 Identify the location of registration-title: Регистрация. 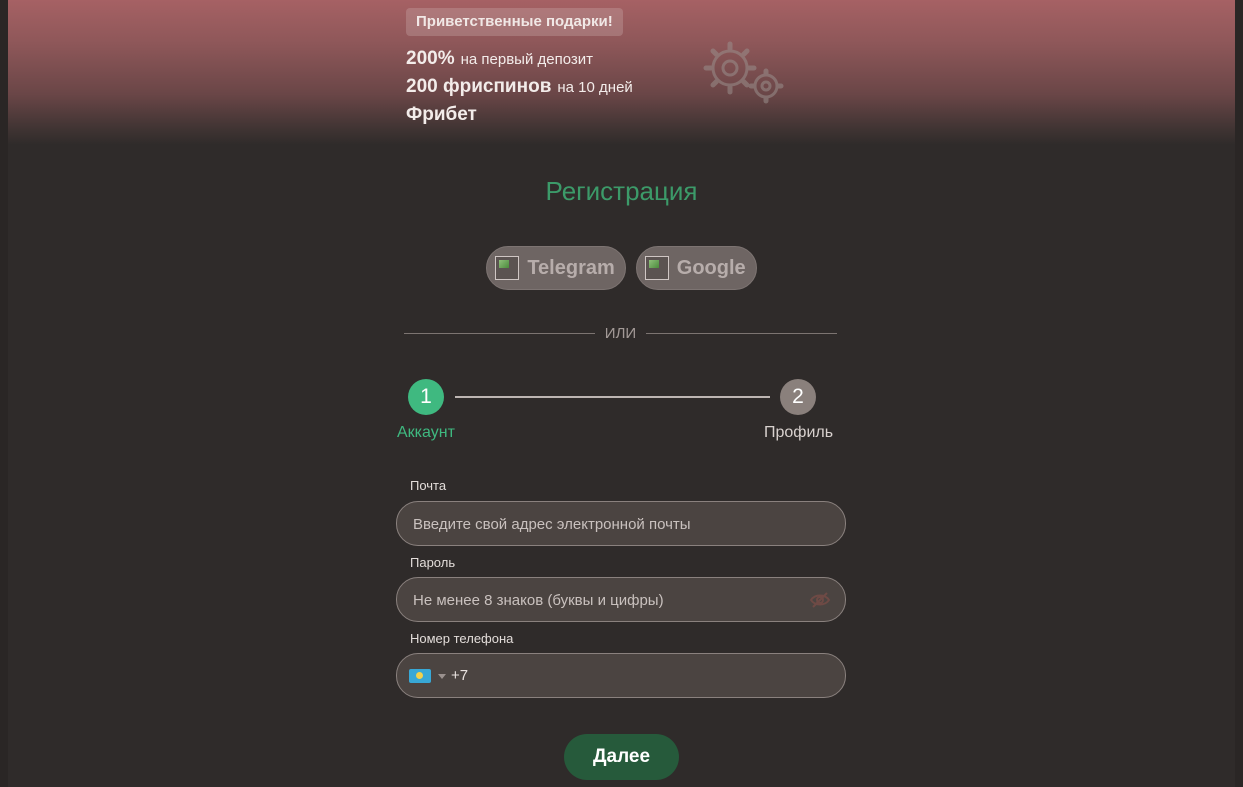
(621, 191).